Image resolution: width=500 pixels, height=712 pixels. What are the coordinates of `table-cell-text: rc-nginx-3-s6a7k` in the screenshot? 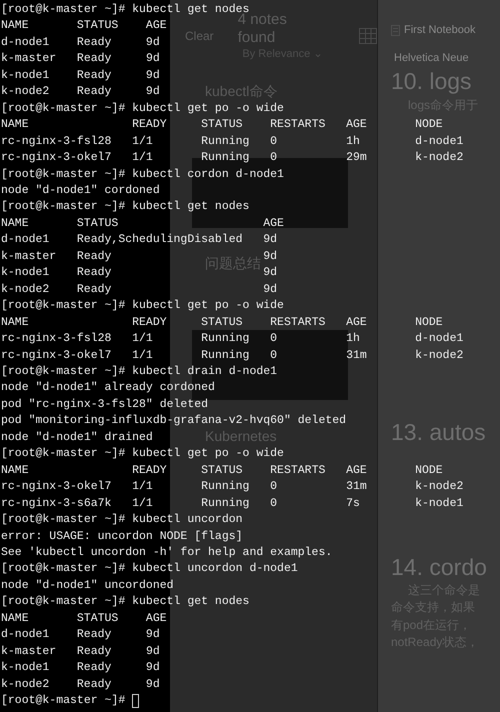 It's located at (56, 504).